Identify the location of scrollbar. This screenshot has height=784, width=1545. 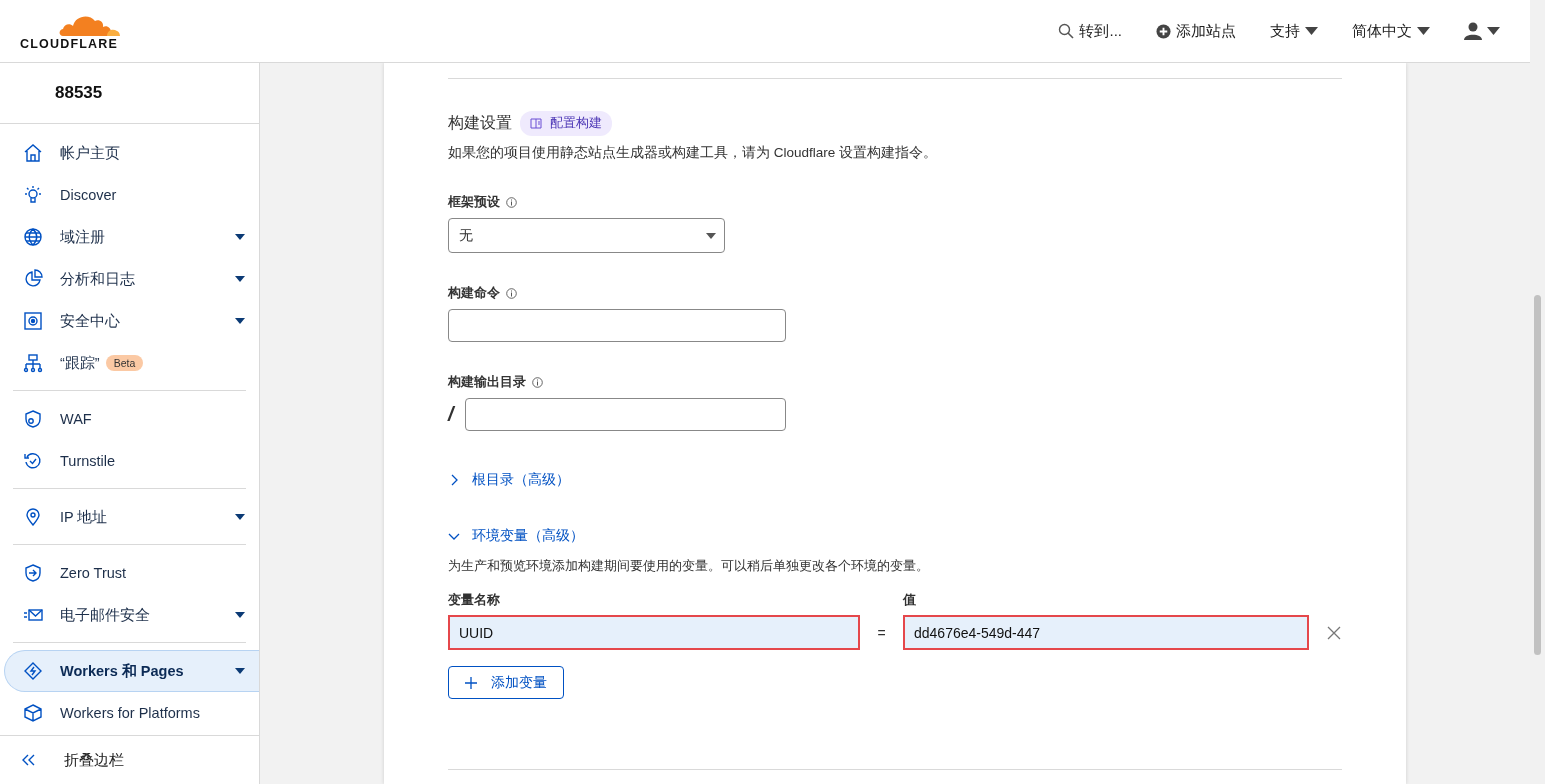
(1537, 392).